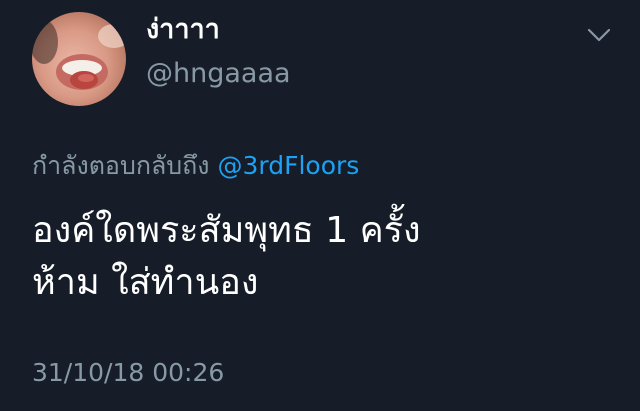  Describe the element at coordinates (128, 373) in the screenshot. I see `tweet-timestamp: 31/10/18 00:26` at that location.